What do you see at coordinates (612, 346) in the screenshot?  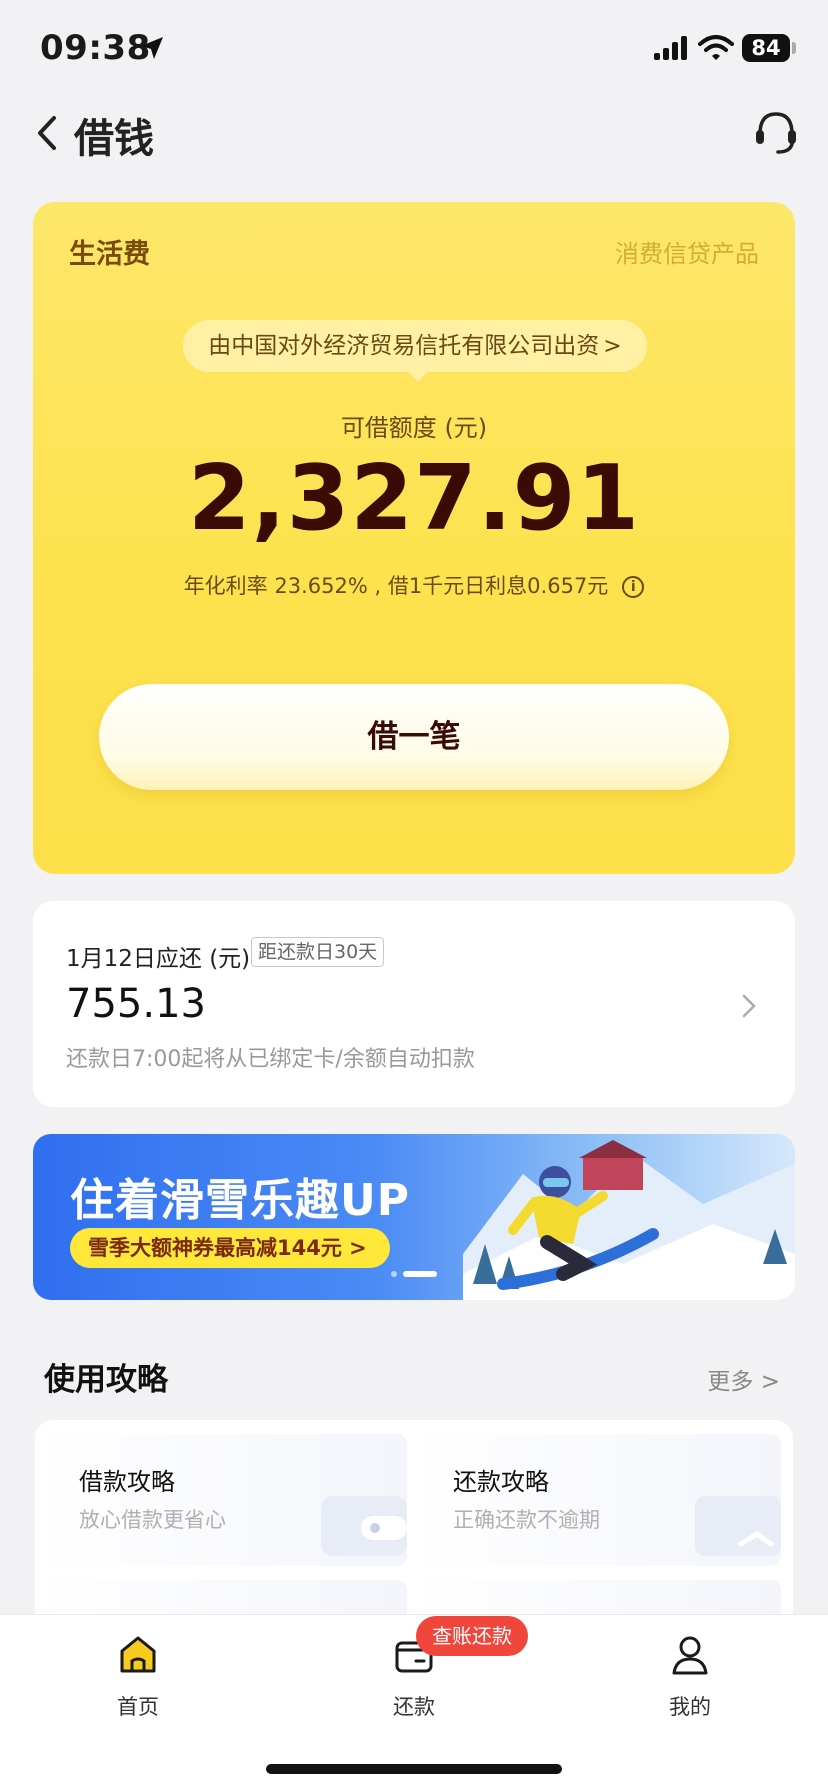 I see `chevron-right-icon: >` at bounding box center [612, 346].